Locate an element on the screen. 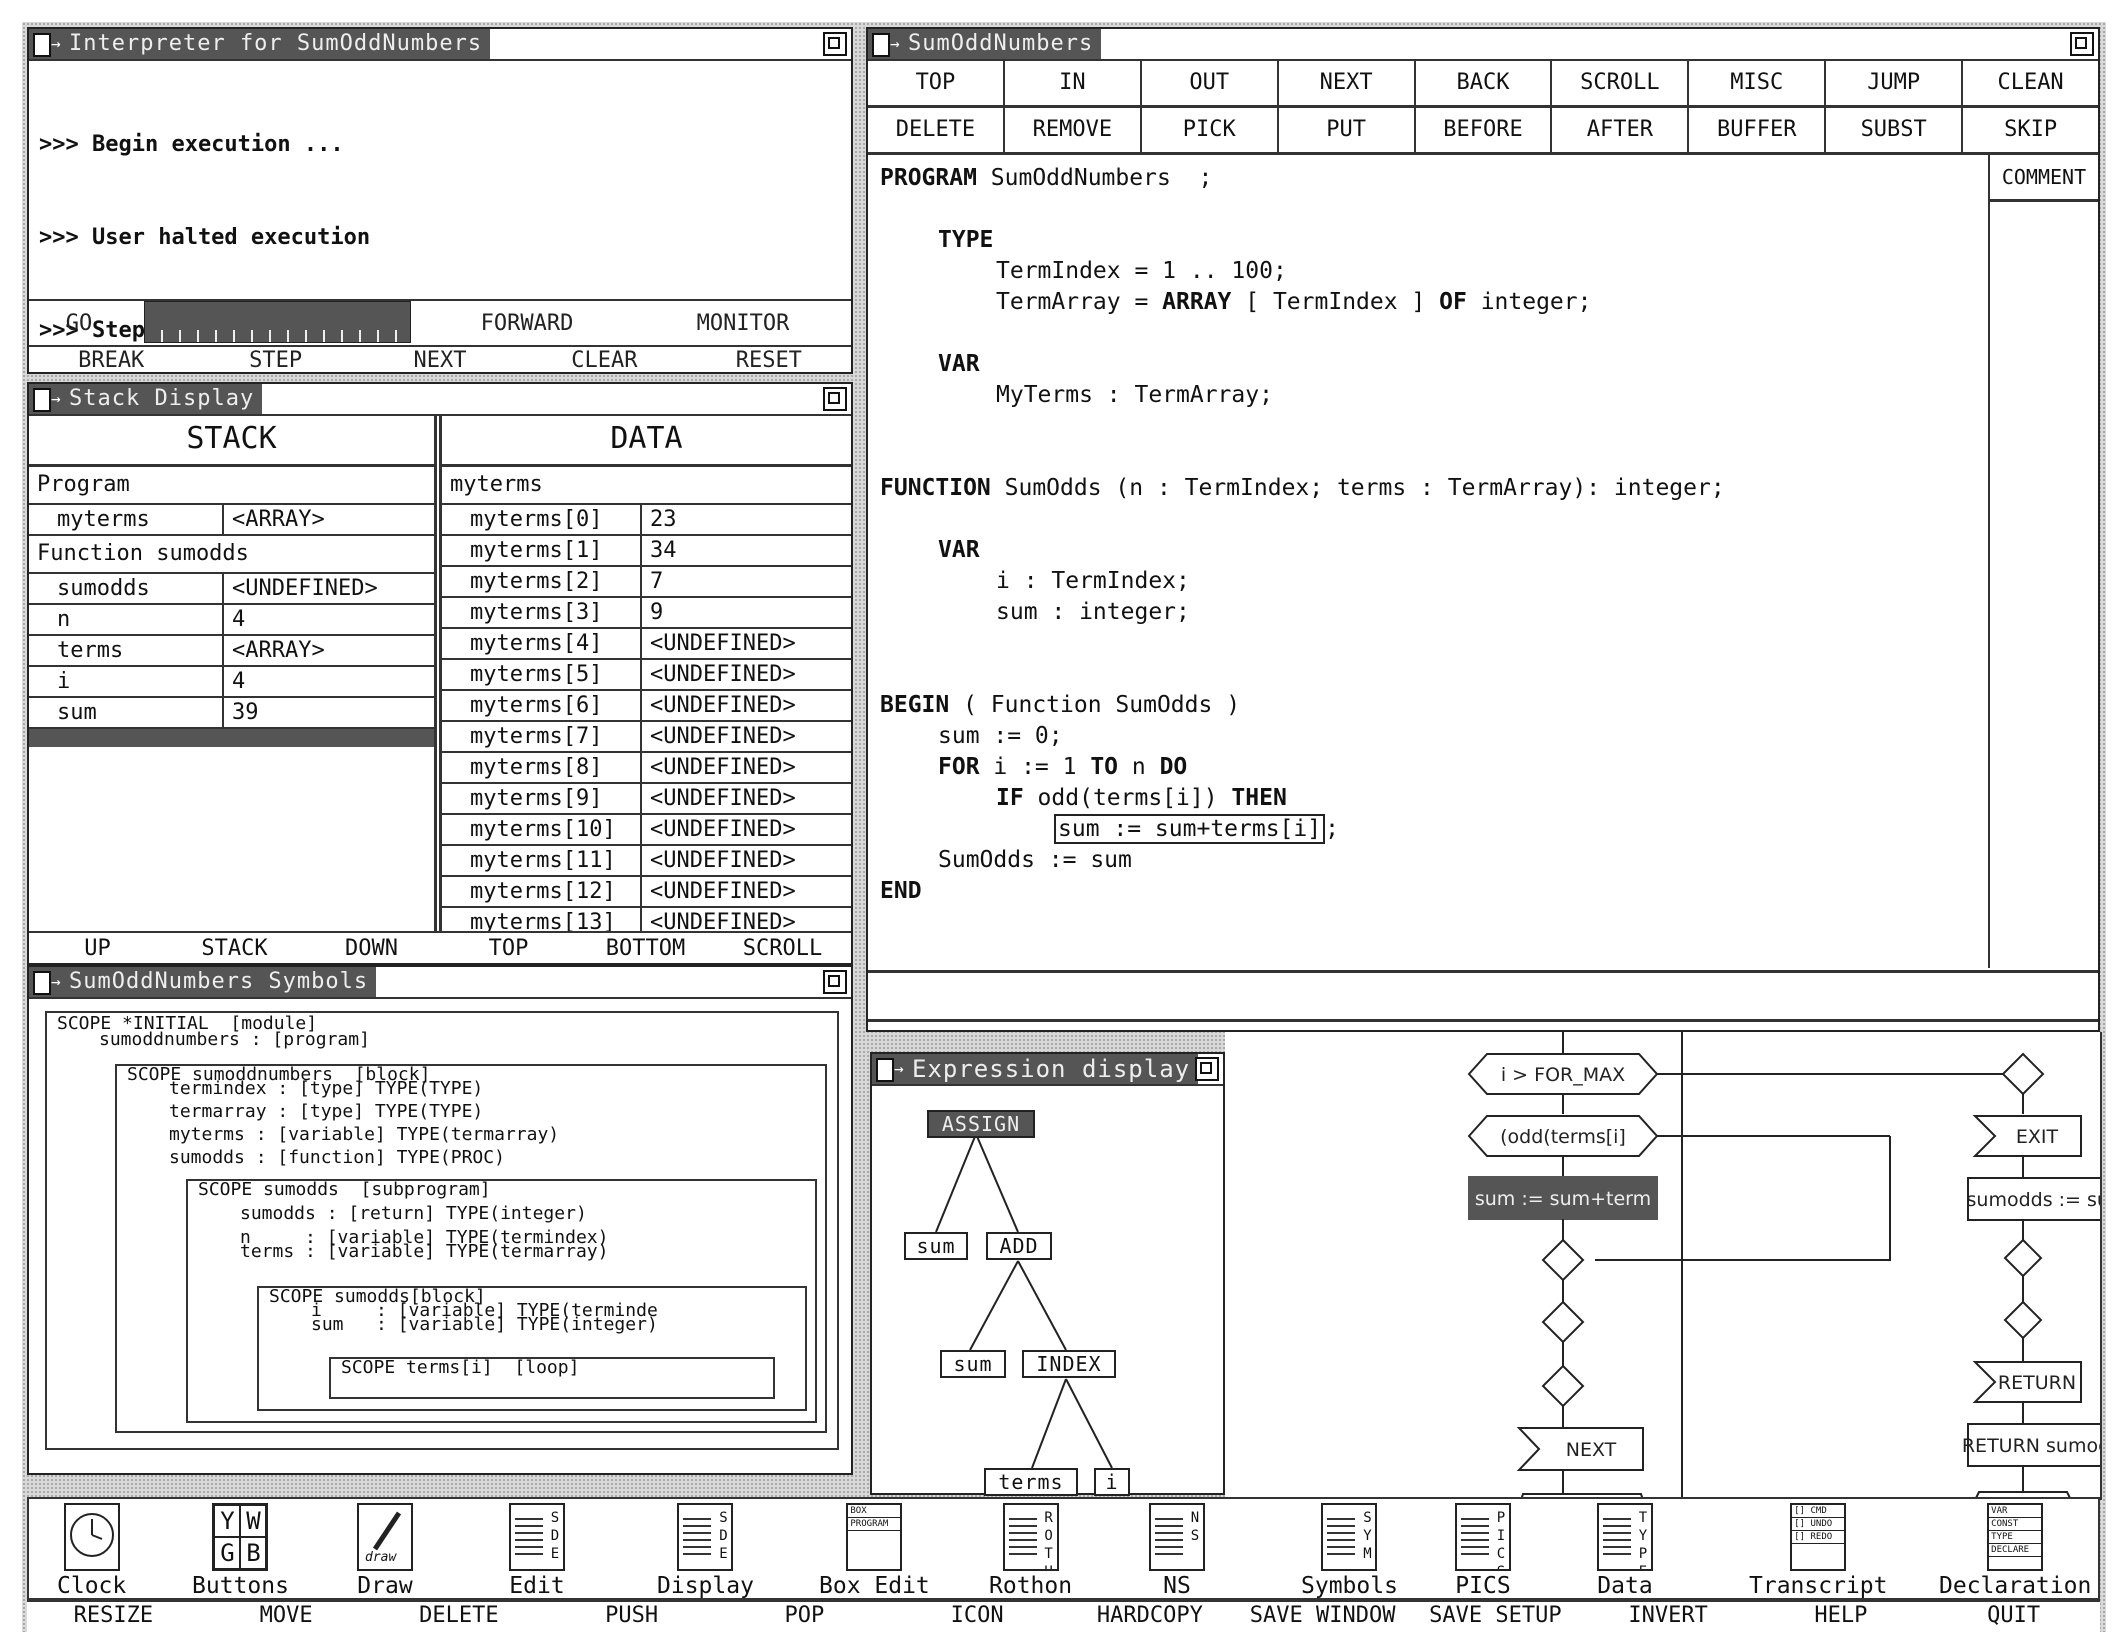  subst-button: SUBST is located at coordinates (1895, 130).